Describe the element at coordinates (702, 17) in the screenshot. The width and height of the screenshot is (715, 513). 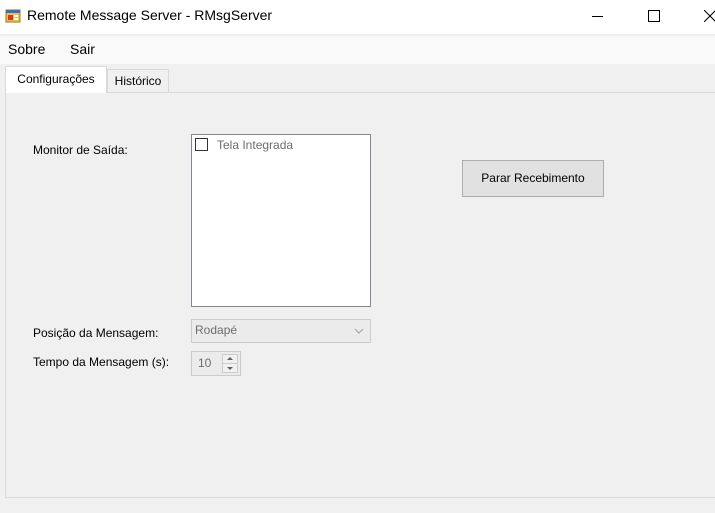
I see `close-icon` at that location.